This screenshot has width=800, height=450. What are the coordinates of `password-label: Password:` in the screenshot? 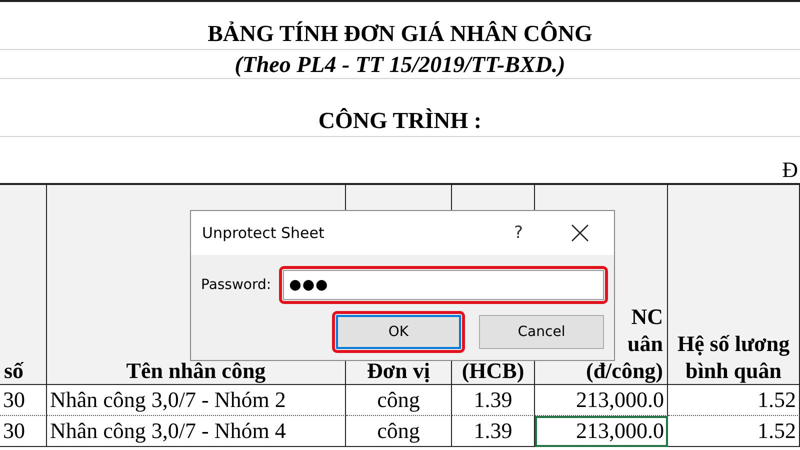 It's located at (236, 285).